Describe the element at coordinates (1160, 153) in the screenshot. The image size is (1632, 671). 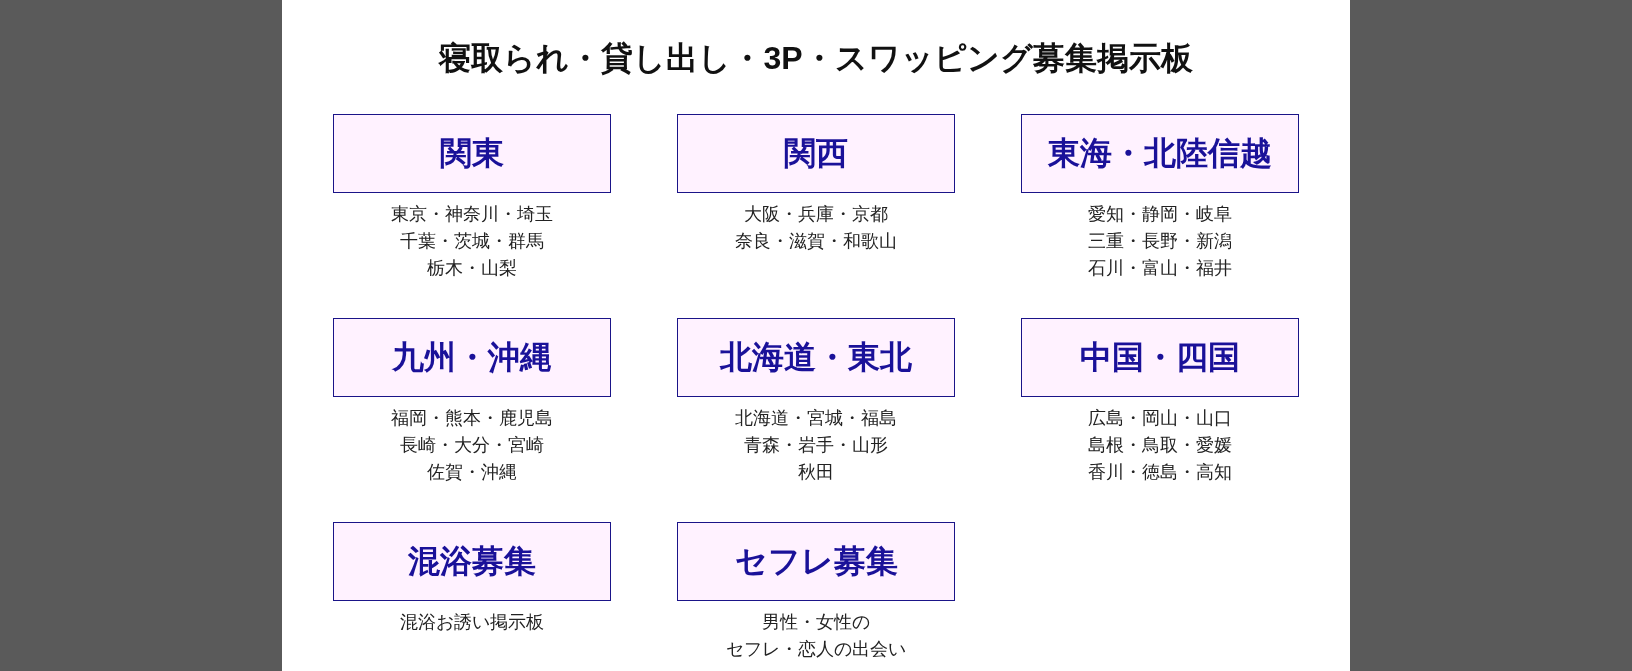
I see `category-link: 東海・北陸信越` at that location.